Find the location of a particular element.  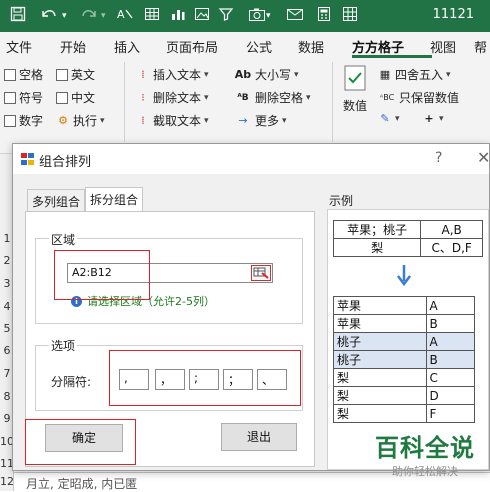

check-number: 数字 is located at coordinates (23, 120).